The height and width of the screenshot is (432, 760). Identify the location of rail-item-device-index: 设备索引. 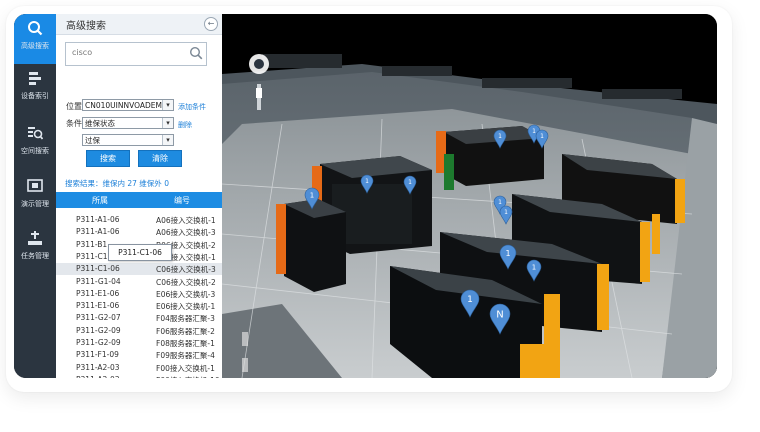
(35, 89).